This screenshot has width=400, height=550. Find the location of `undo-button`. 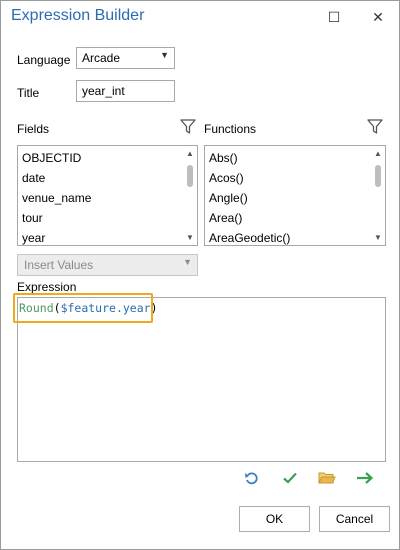

undo-button is located at coordinates (252, 478).